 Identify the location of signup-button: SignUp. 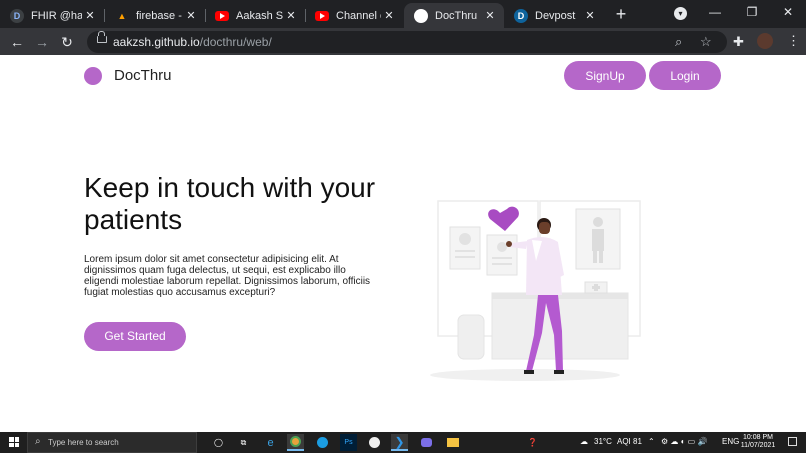
(605, 75).